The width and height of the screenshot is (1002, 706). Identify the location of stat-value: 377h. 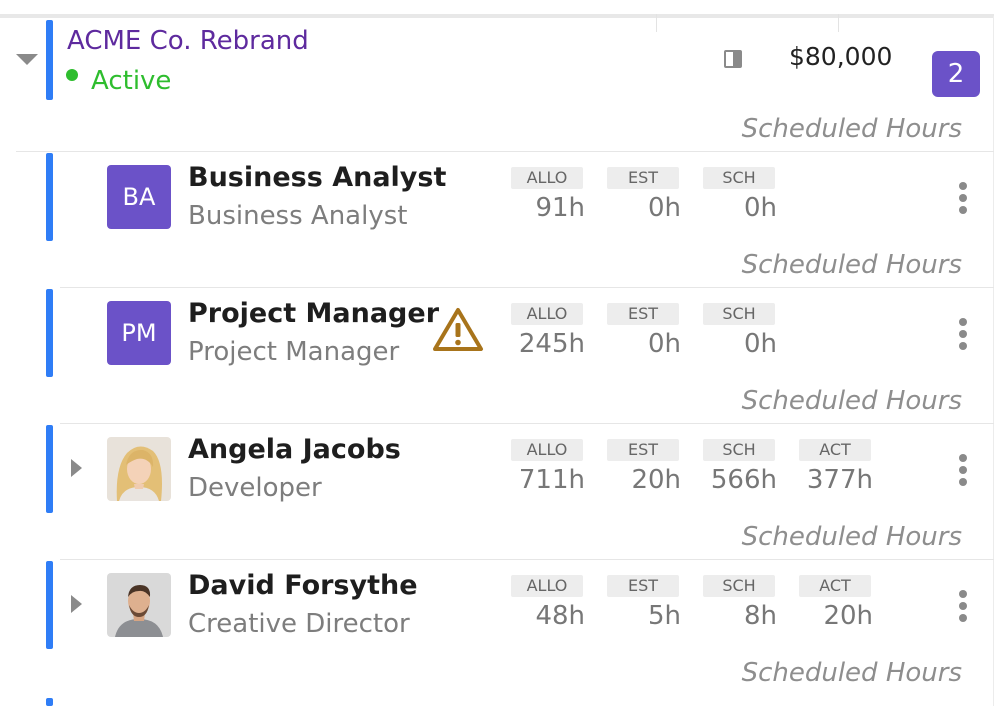
(839, 480).